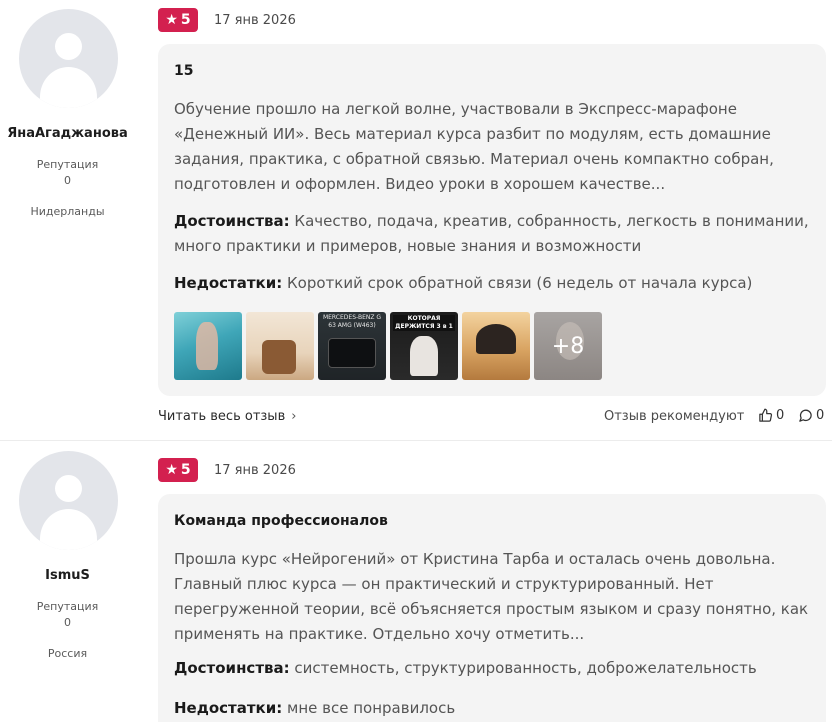 This screenshot has width=832, height=722. Describe the element at coordinates (67, 133) in the screenshot. I see `author-name: ЯнаАгаджанова` at that location.